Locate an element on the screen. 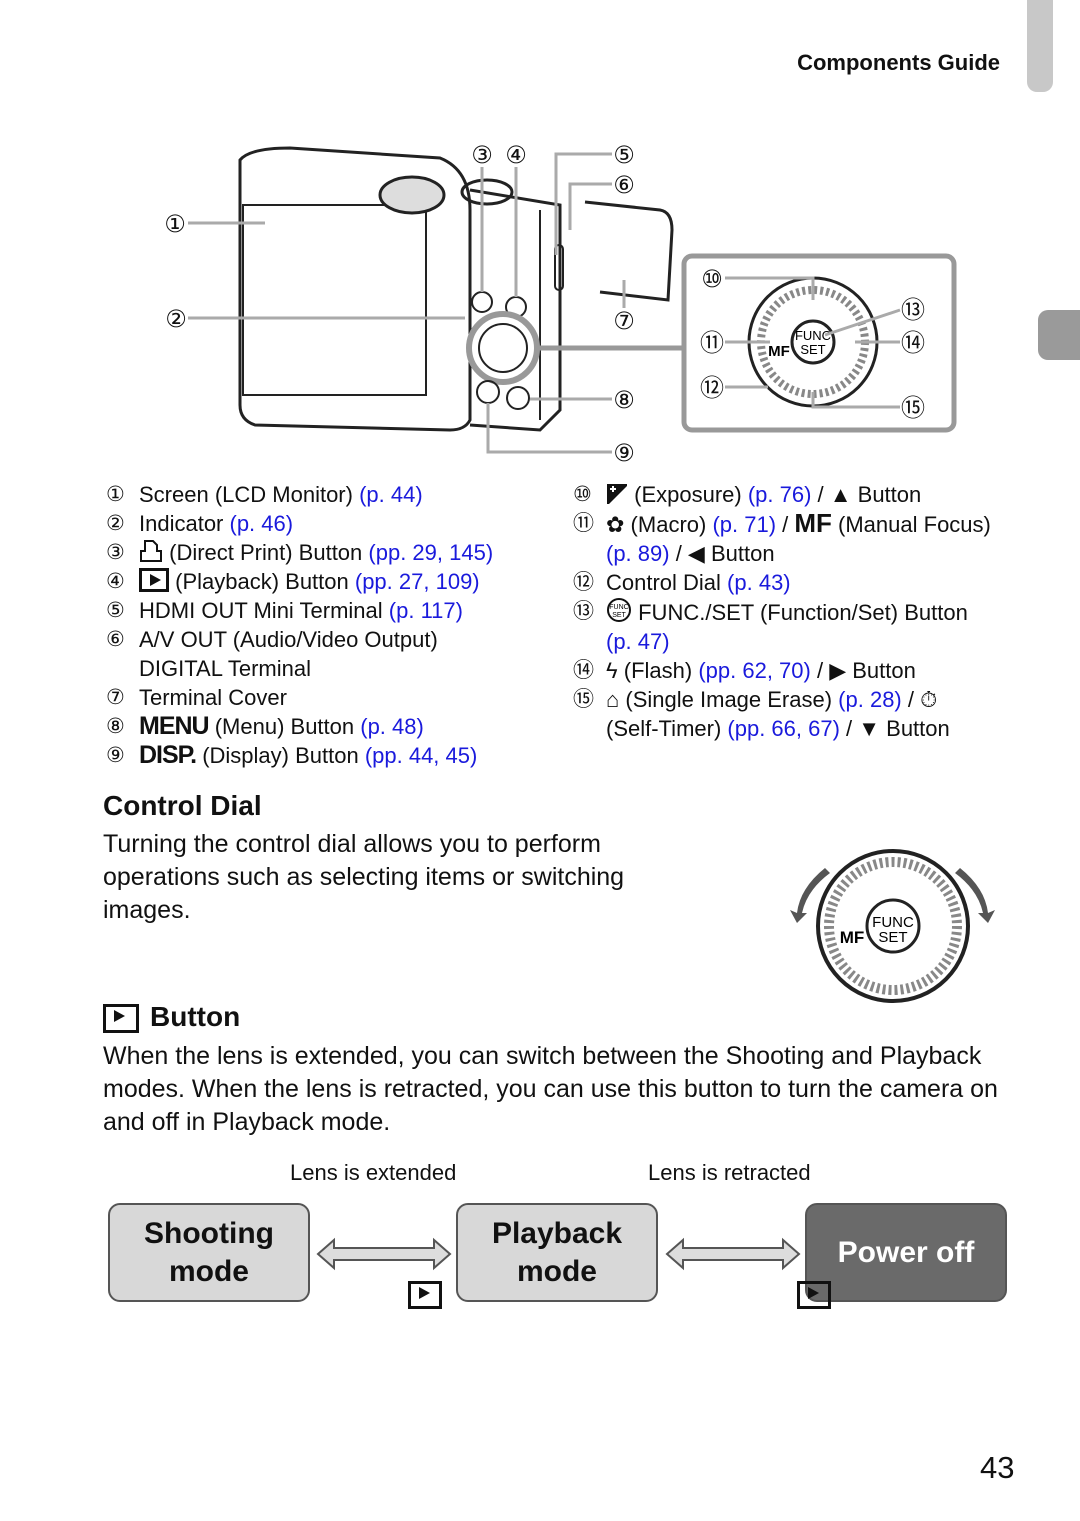 This screenshot has width=1080, height=1521. callout-6: ⑥ is located at coordinates (624, 185).